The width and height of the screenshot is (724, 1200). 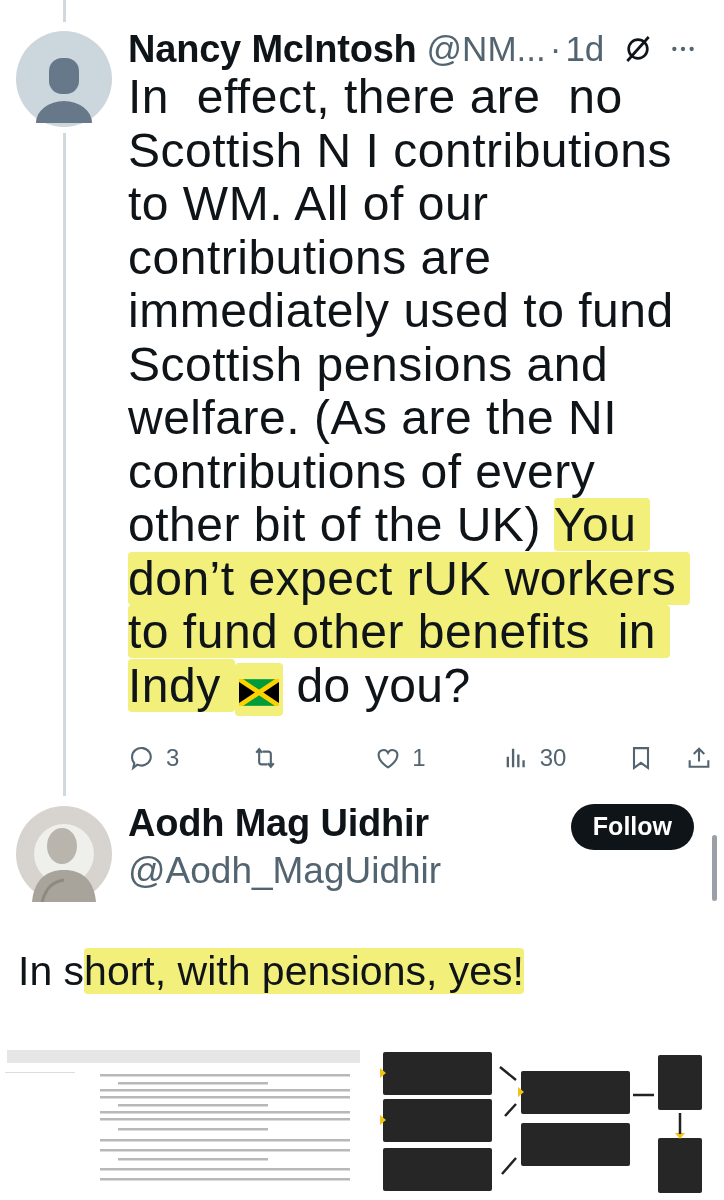 What do you see at coordinates (632, 827) in the screenshot?
I see `follow-button: Follow` at bounding box center [632, 827].